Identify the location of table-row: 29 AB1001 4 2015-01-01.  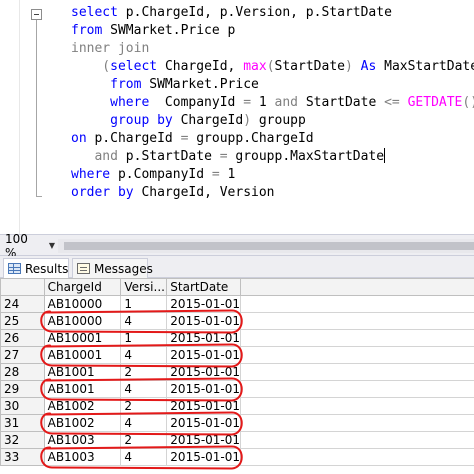
(237, 389).